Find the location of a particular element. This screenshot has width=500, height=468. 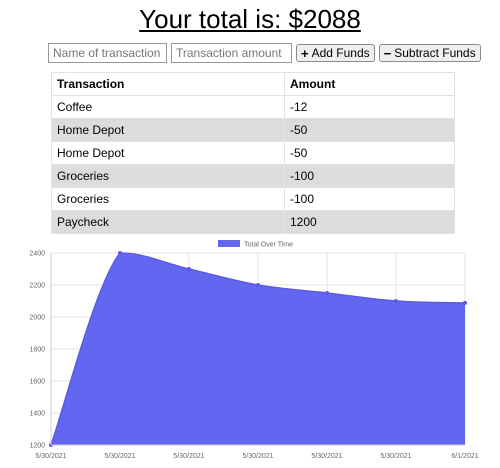

y-tick-label: 1800 is located at coordinates (37, 350).